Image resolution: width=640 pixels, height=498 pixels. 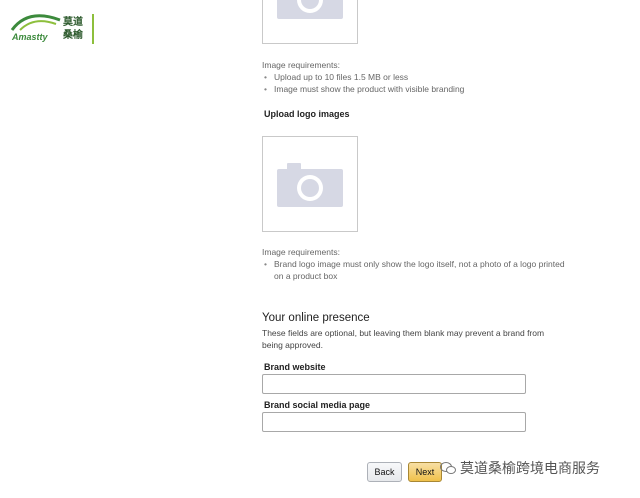 I want to click on product-image-upload, so click(x=310, y=22).